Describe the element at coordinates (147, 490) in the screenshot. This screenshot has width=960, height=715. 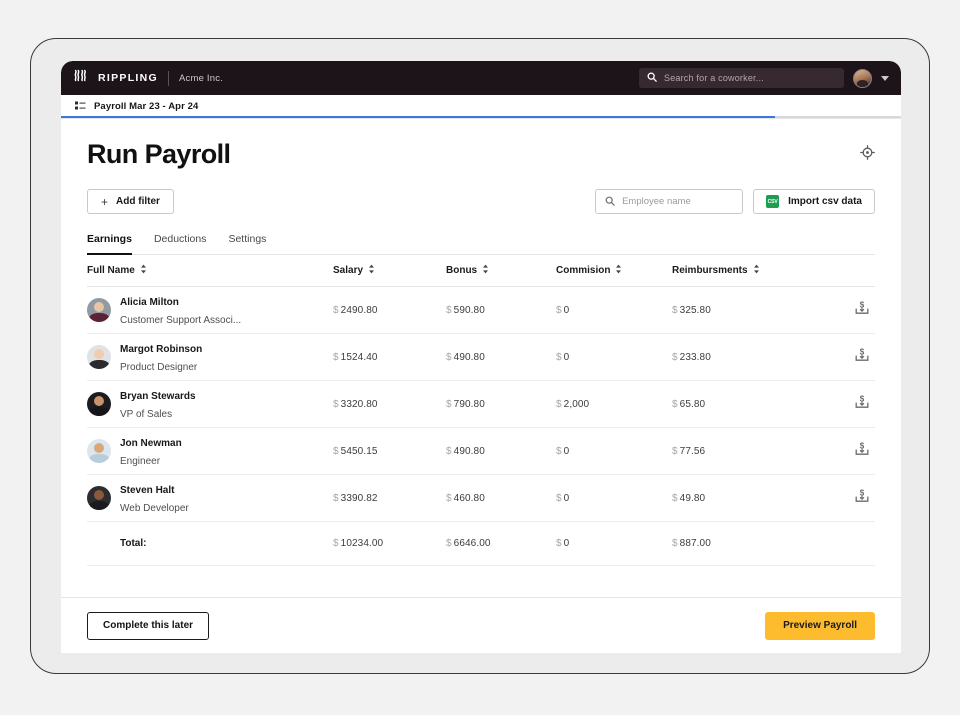
I see `employee-name: Steven Halt` at that location.